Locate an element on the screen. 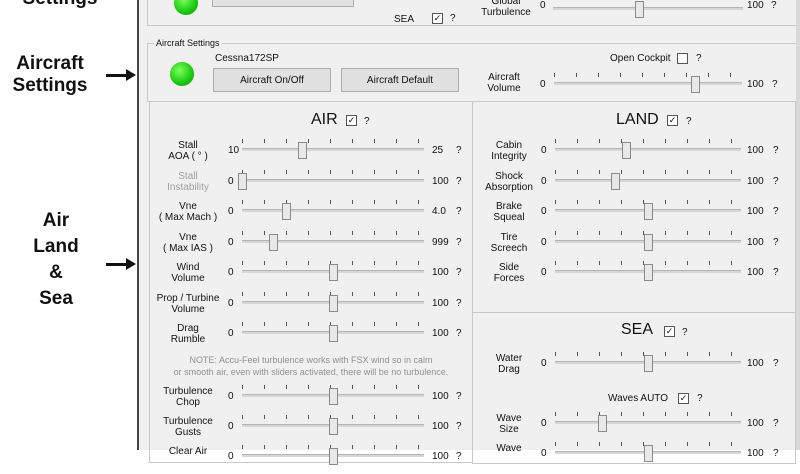  aircraft-volume-label: Aircraft Volume is located at coordinates (504, 83).